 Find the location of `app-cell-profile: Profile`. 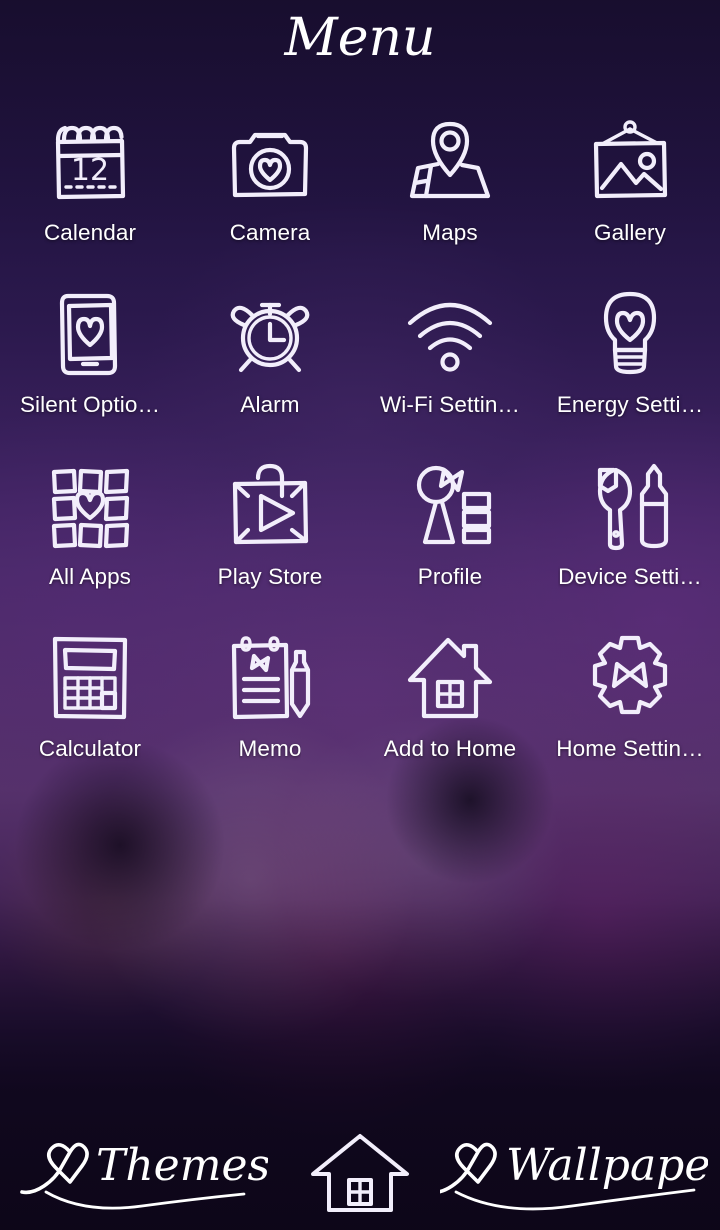

app-cell-profile: Profile is located at coordinates (450, 542).